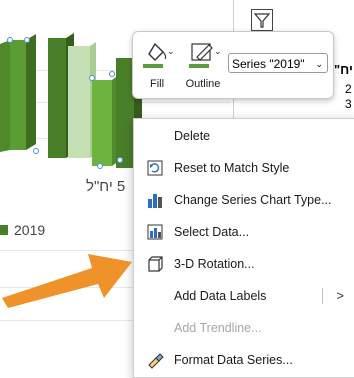  I want to click on chevron-down-icon: ⌄, so click(319, 64).